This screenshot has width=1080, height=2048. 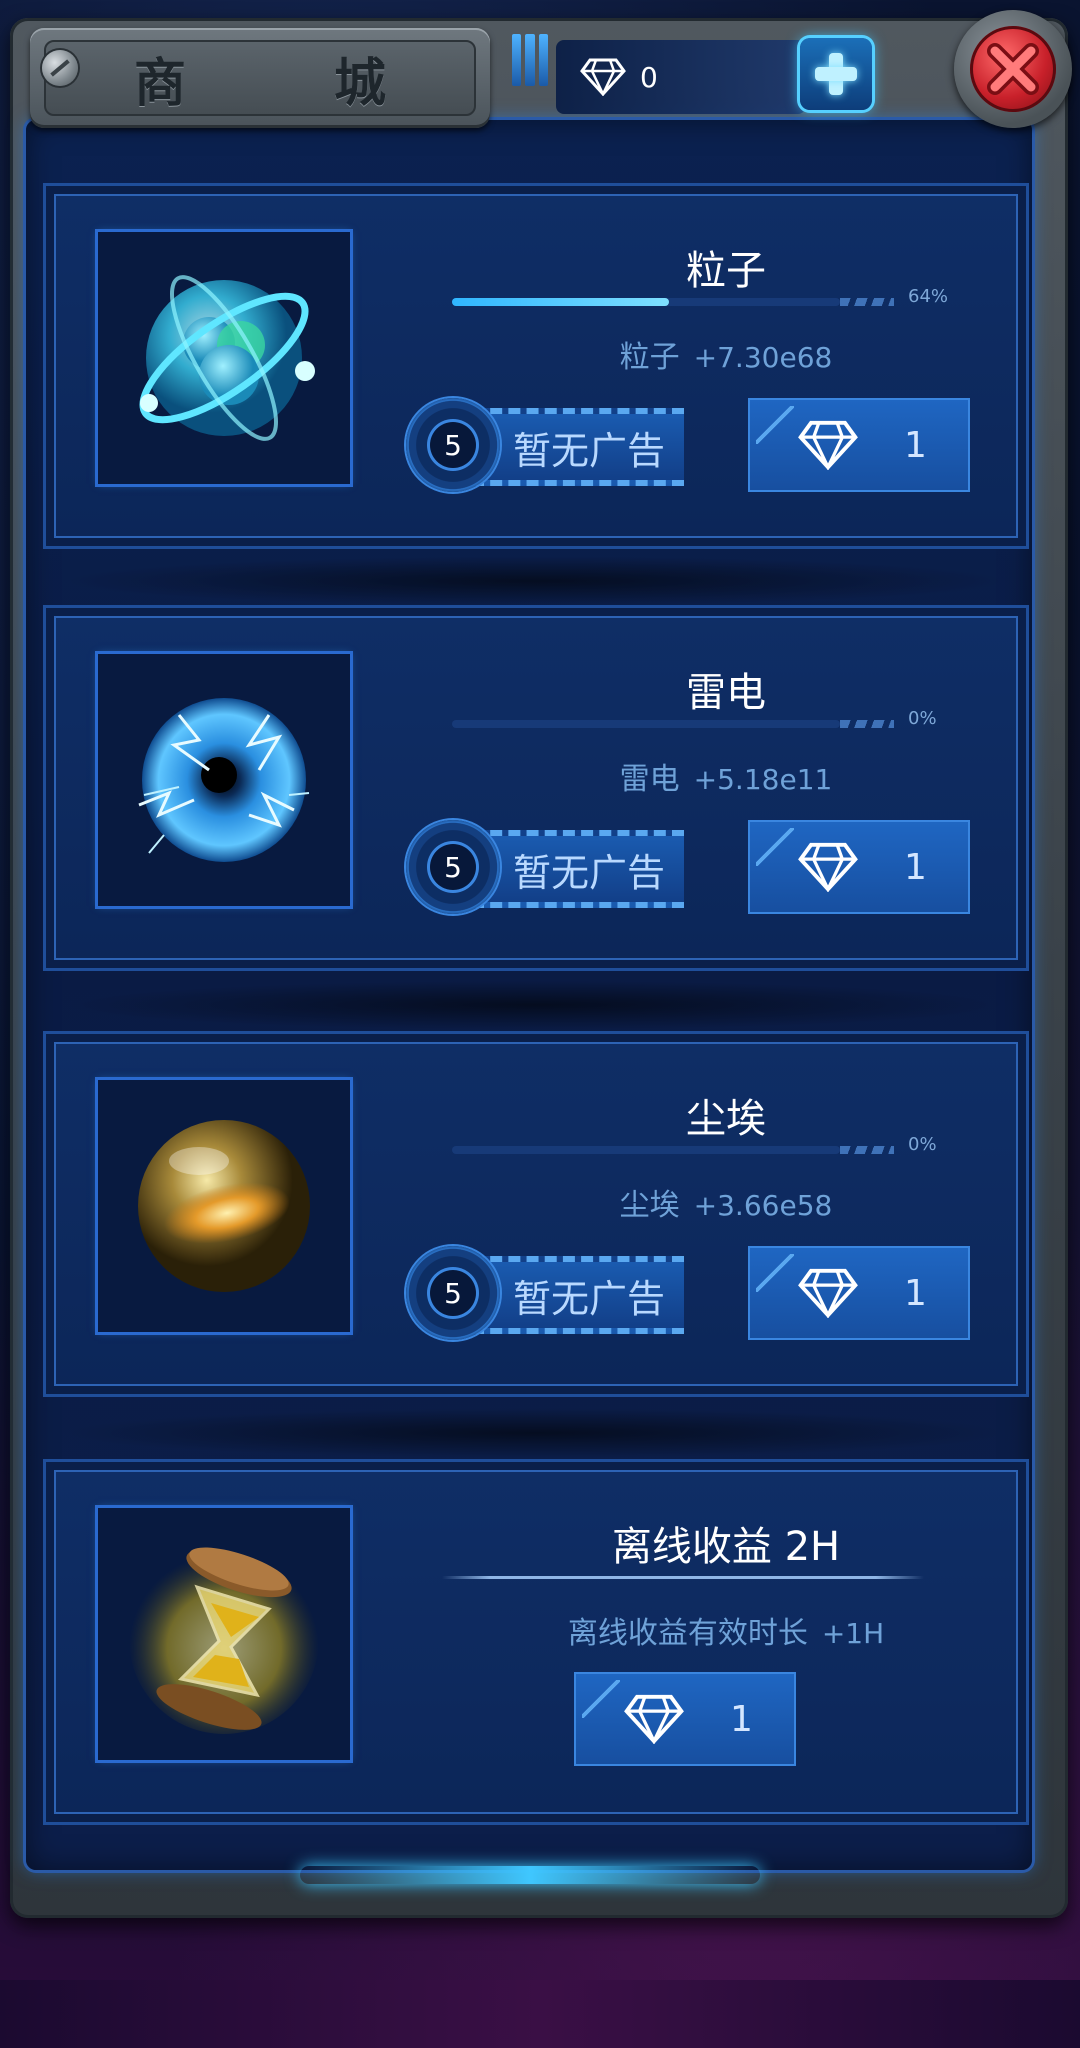 What do you see at coordinates (853, 1633) in the screenshot?
I see `gain-value: +1H` at bounding box center [853, 1633].